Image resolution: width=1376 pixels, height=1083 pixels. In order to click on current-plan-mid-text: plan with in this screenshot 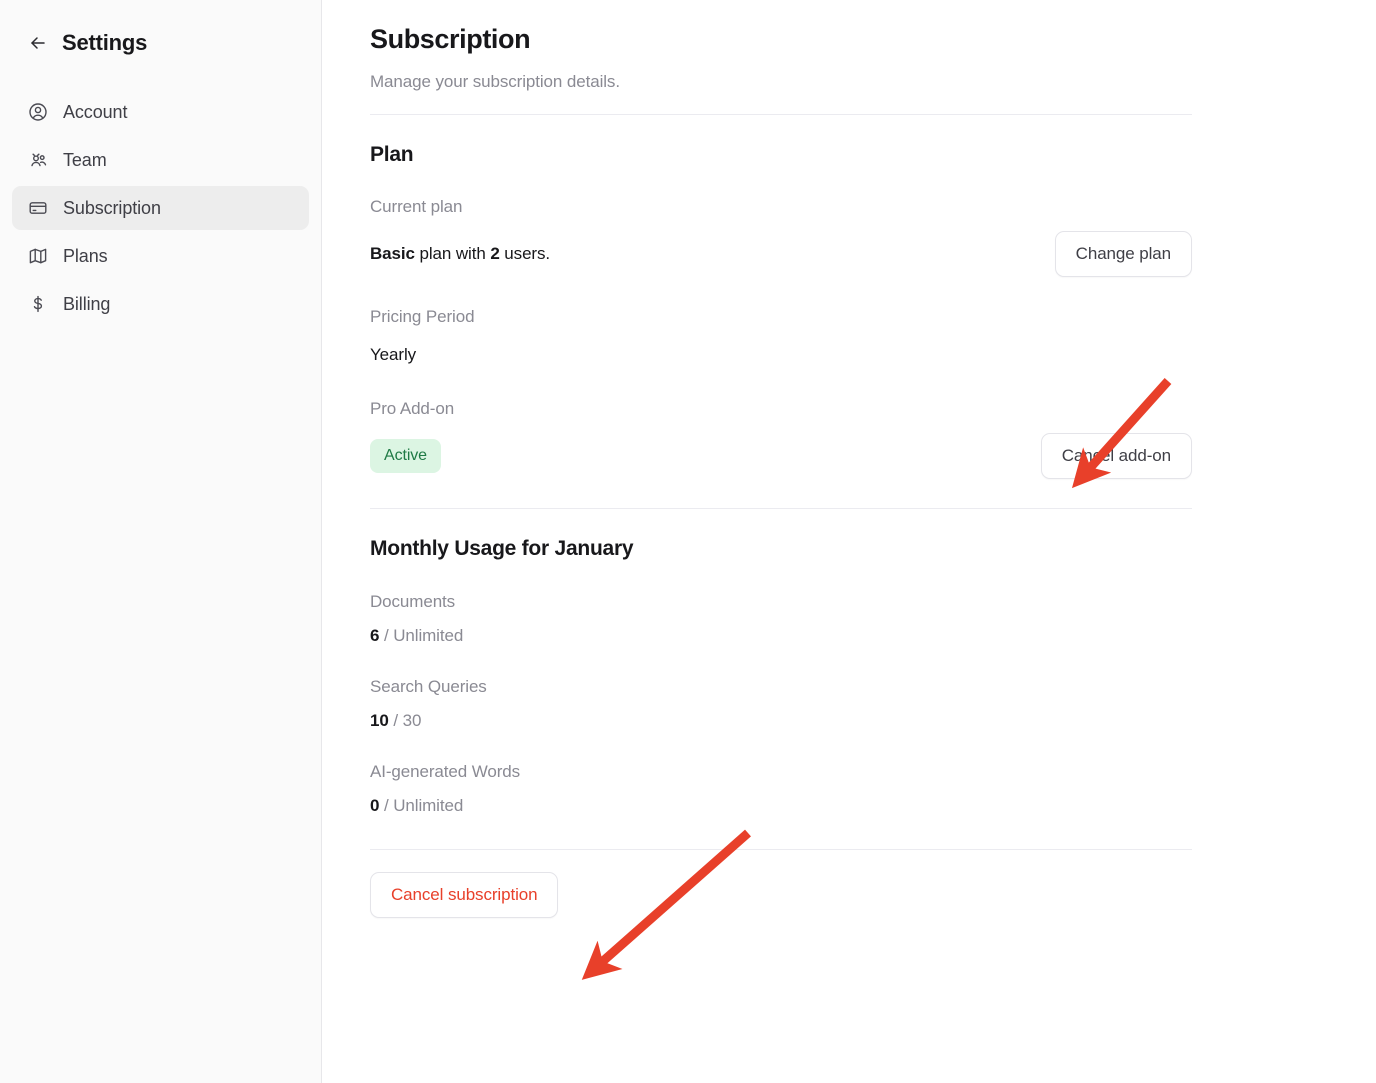, I will do `click(452, 253)`.